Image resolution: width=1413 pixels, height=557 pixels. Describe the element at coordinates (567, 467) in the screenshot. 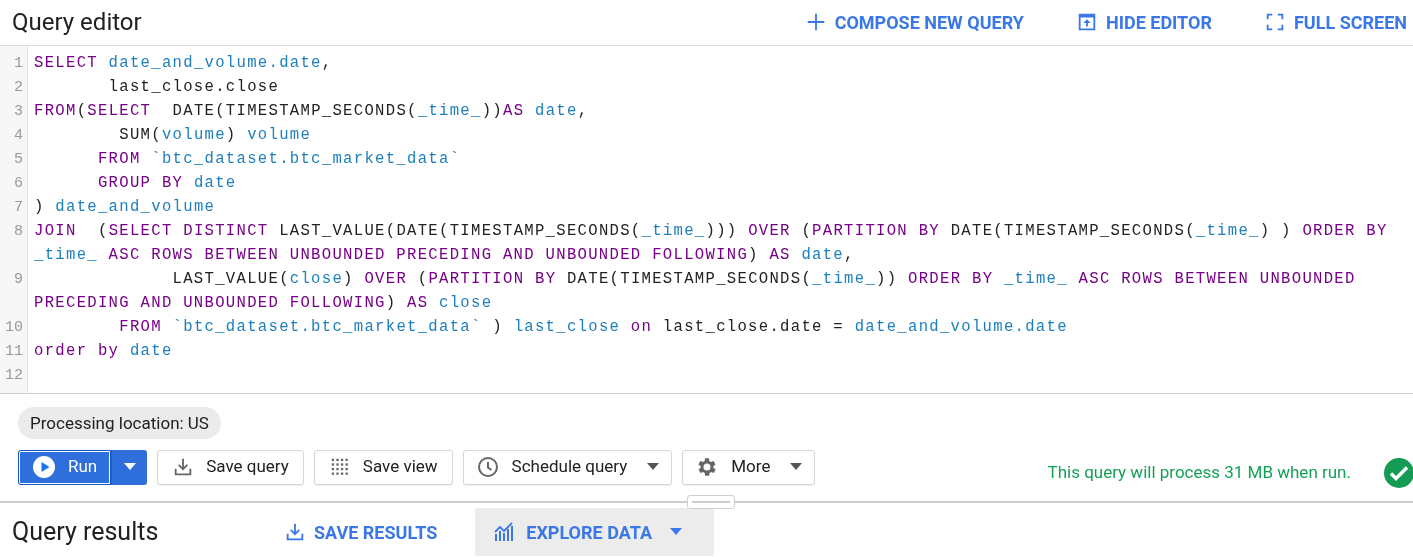

I see `schedule-dropdown: Schedule query` at that location.